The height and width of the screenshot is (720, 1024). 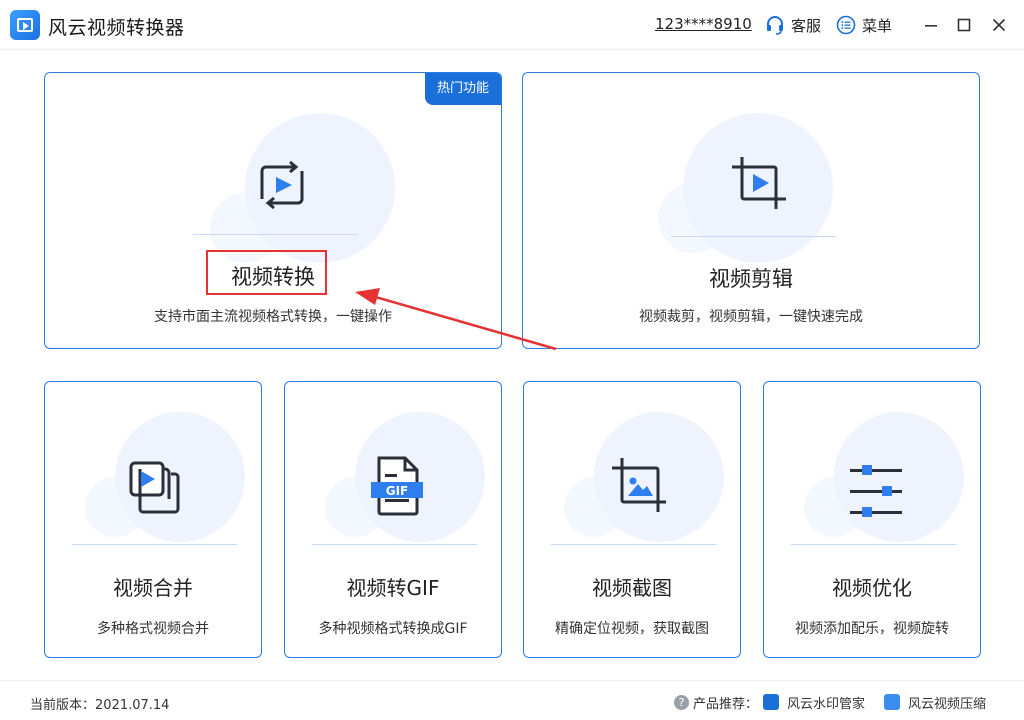 What do you see at coordinates (751, 279) in the screenshot?
I see `card-title: 视频剪辑` at bounding box center [751, 279].